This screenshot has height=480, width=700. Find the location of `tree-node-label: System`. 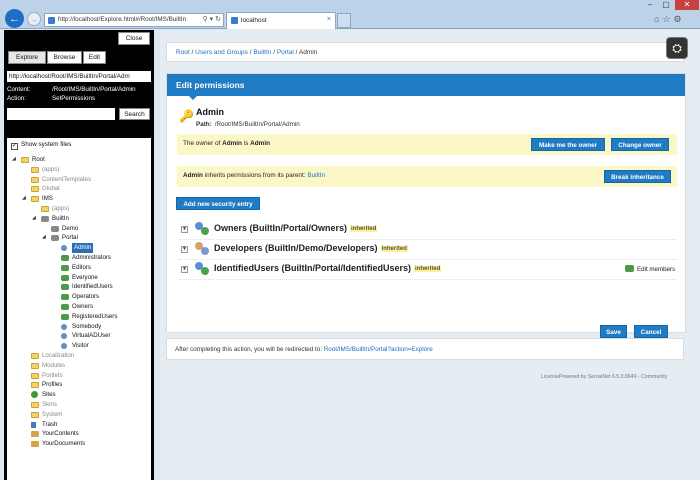

tree-node-label: System is located at coordinates (52, 414).